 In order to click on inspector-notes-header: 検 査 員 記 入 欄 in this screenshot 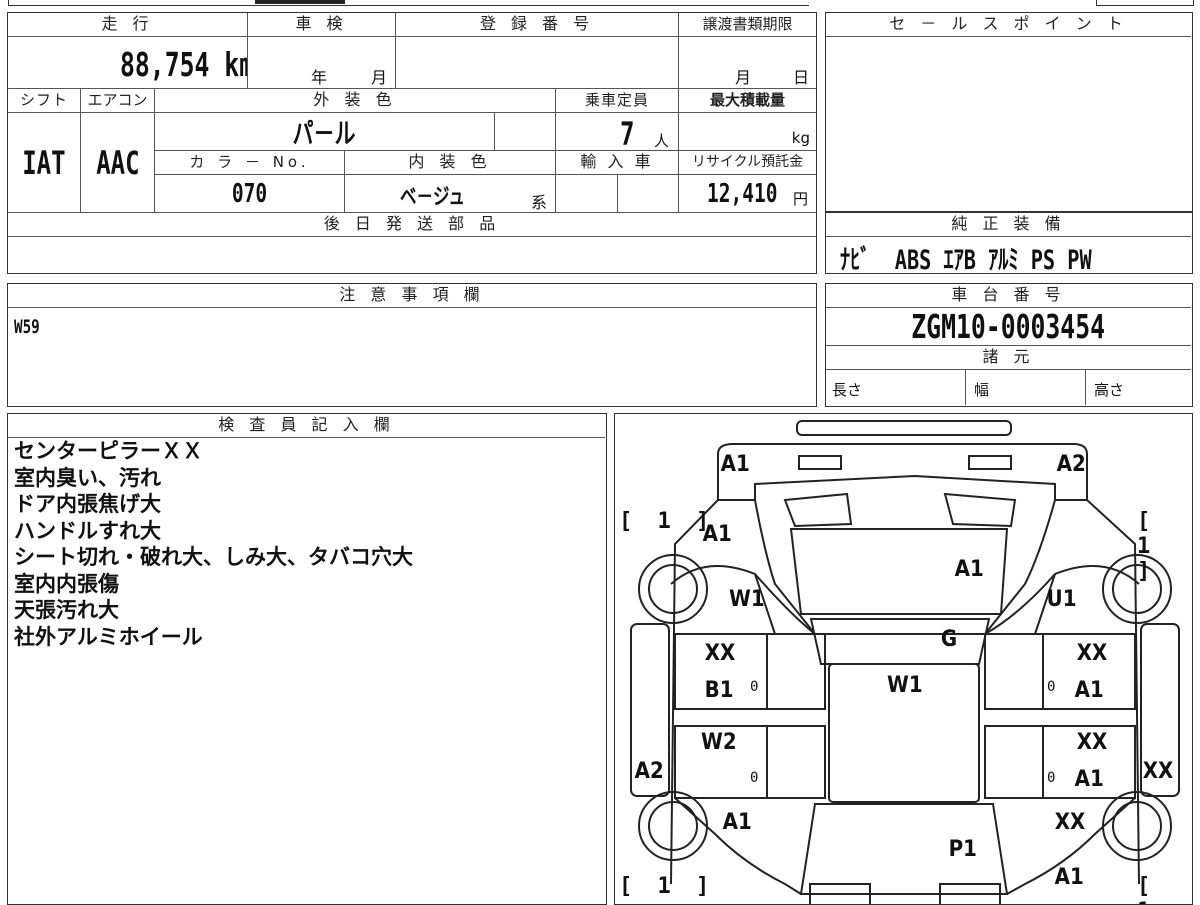, I will do `click(306, 426)`.